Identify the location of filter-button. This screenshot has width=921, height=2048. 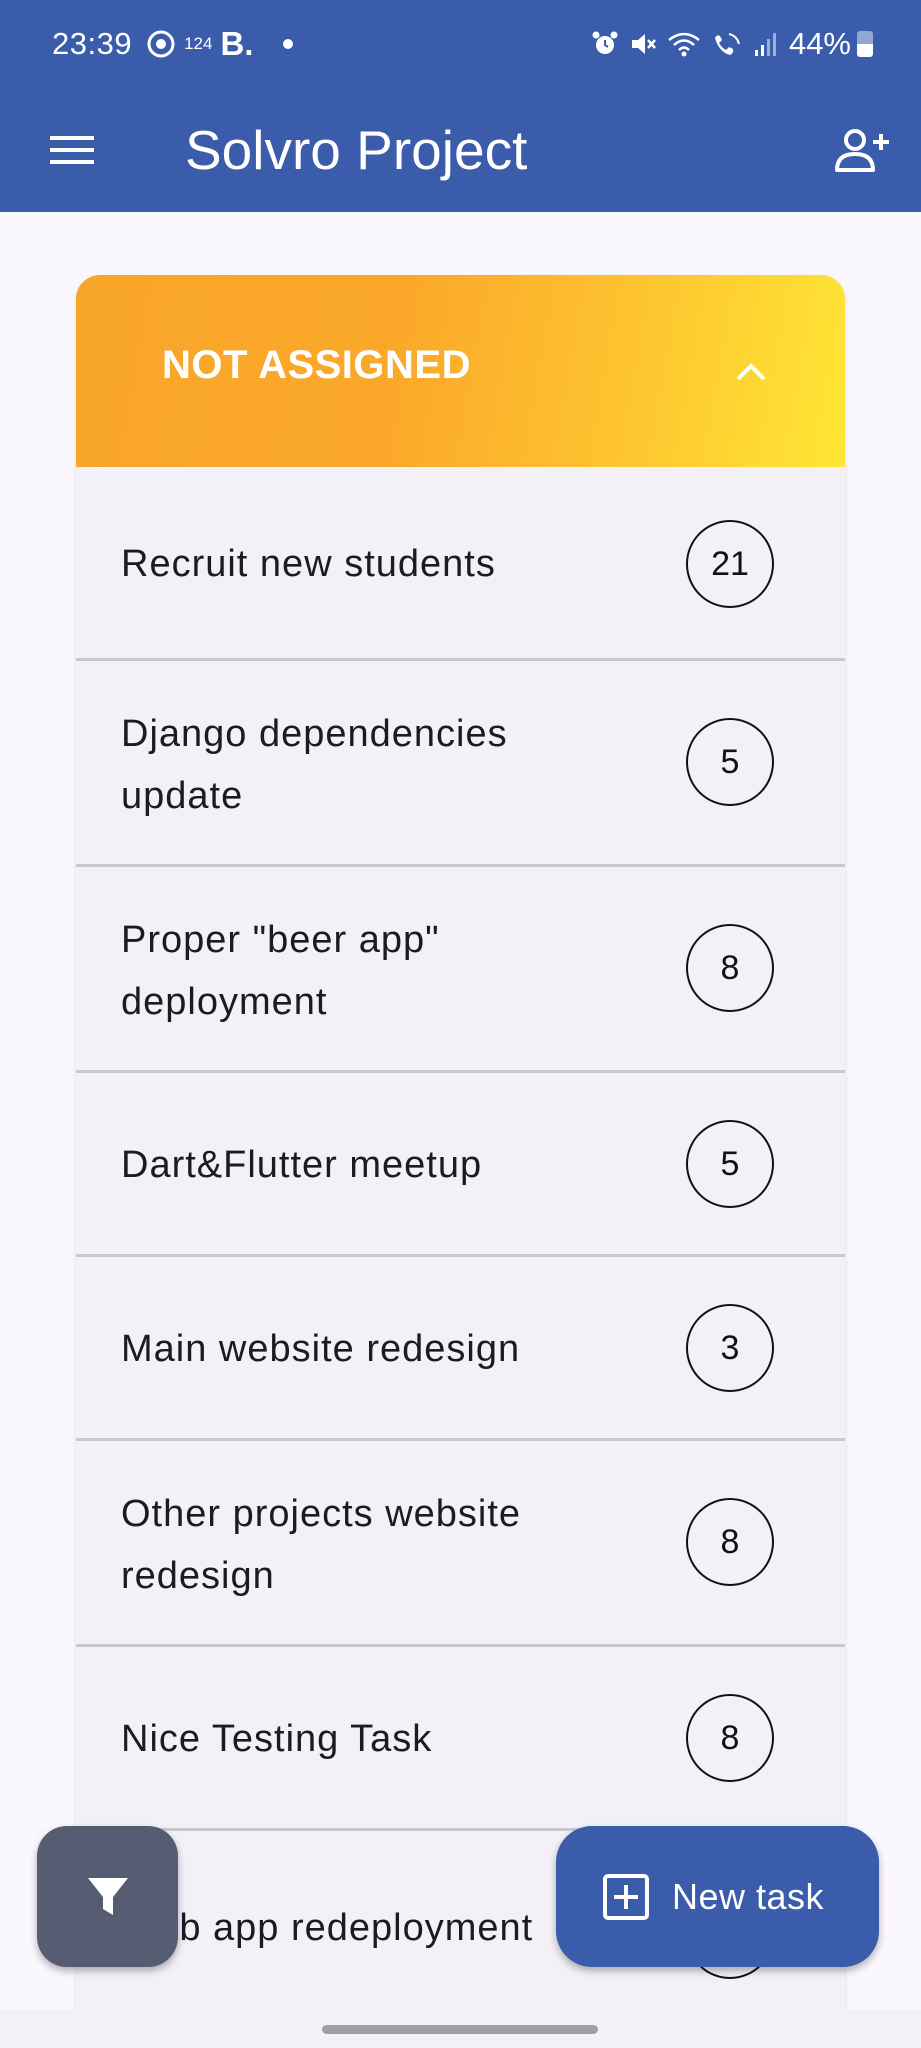
(107, 1896).